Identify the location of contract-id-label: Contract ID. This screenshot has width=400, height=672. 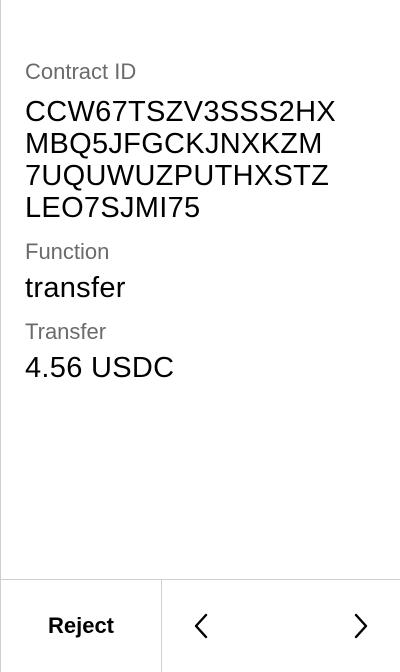
(81, 71).